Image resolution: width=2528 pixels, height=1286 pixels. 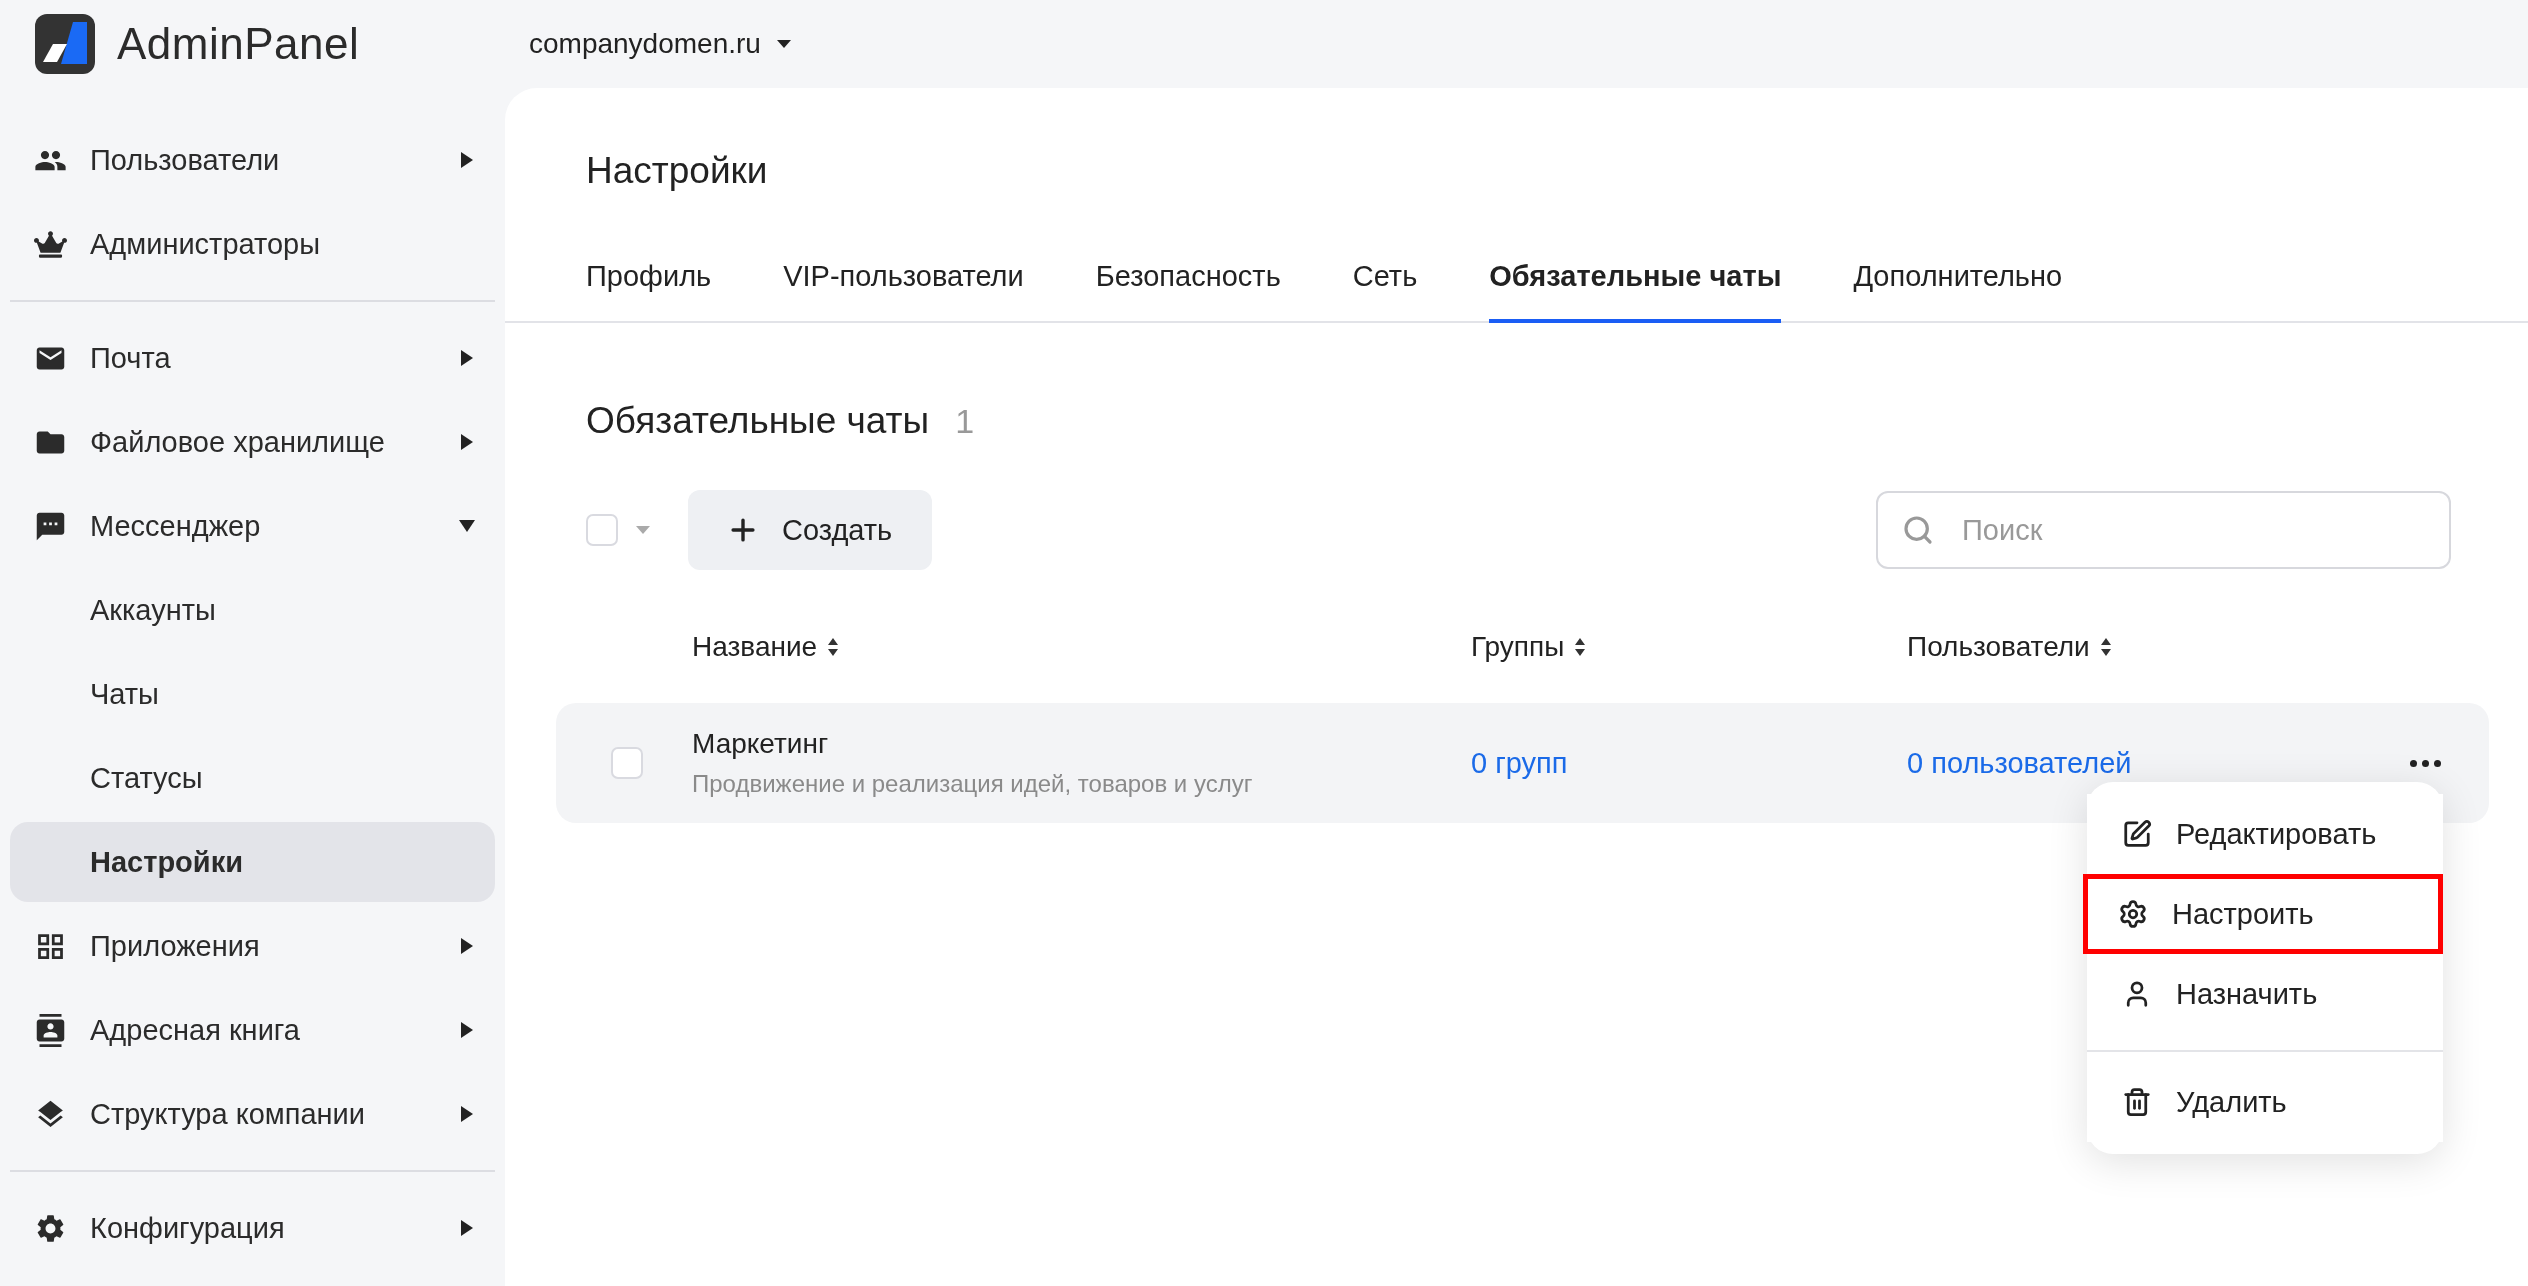 What do you see at coordinates (1529, 647) in the screenshot?
I see `column-header: Группы` at bounding box center [1529, 647].